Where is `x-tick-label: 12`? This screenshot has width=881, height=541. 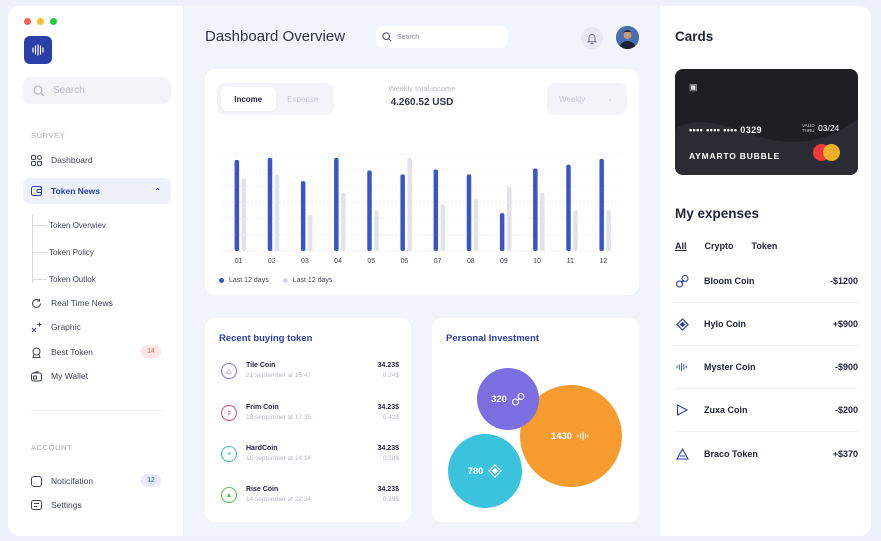 x-tick-label: 12 is located at coordinates (604, 261).